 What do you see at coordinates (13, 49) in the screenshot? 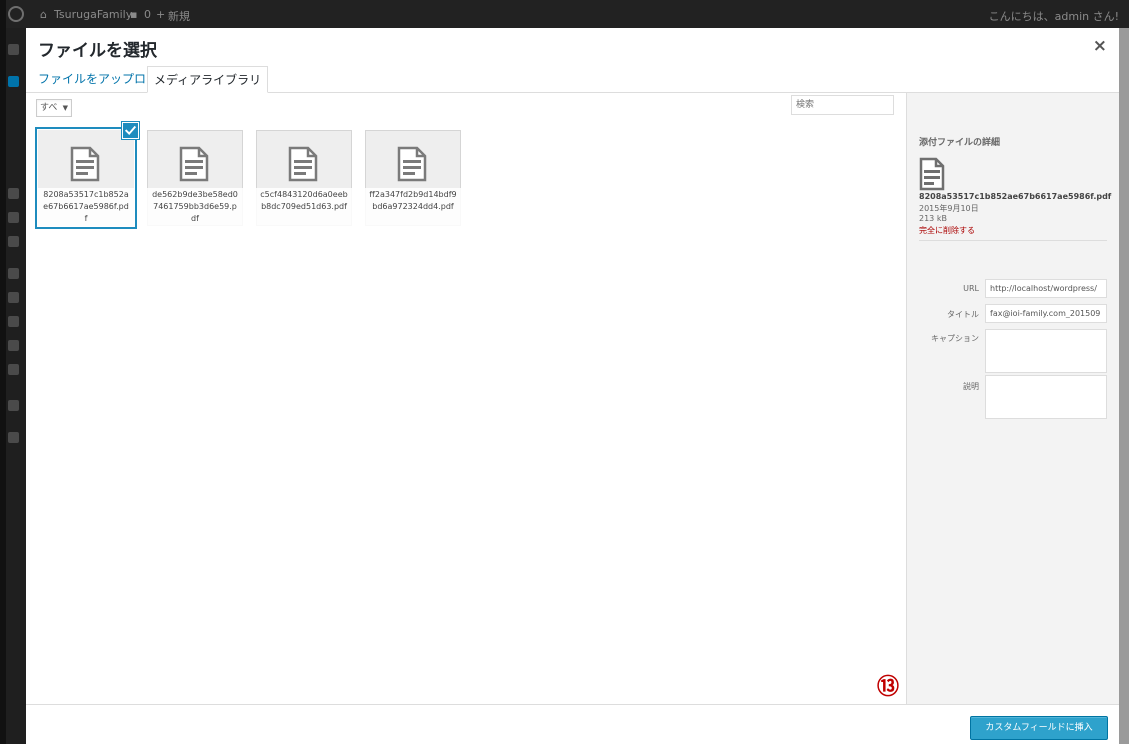
I see `dashboard-icon` at bounding box center [13, 49].